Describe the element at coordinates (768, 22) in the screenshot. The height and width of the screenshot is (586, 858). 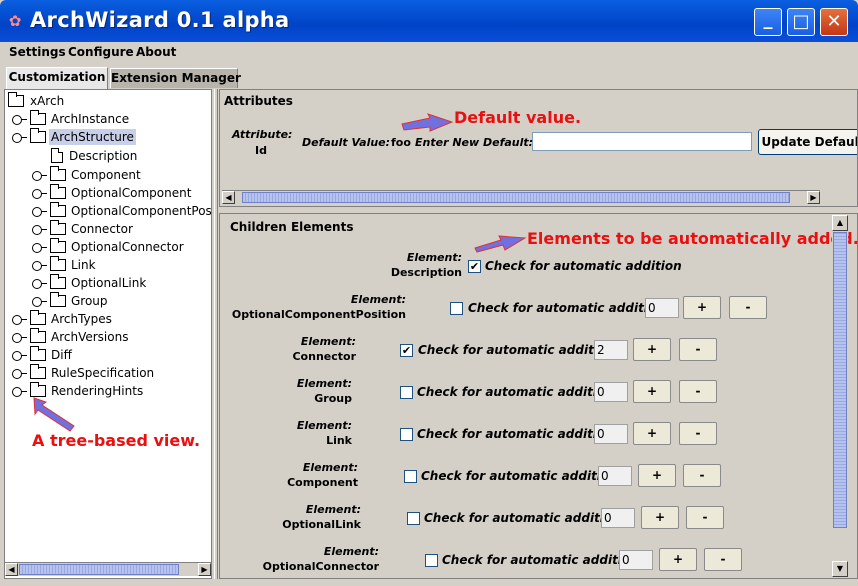
I see `minimize-button: _` at that location.